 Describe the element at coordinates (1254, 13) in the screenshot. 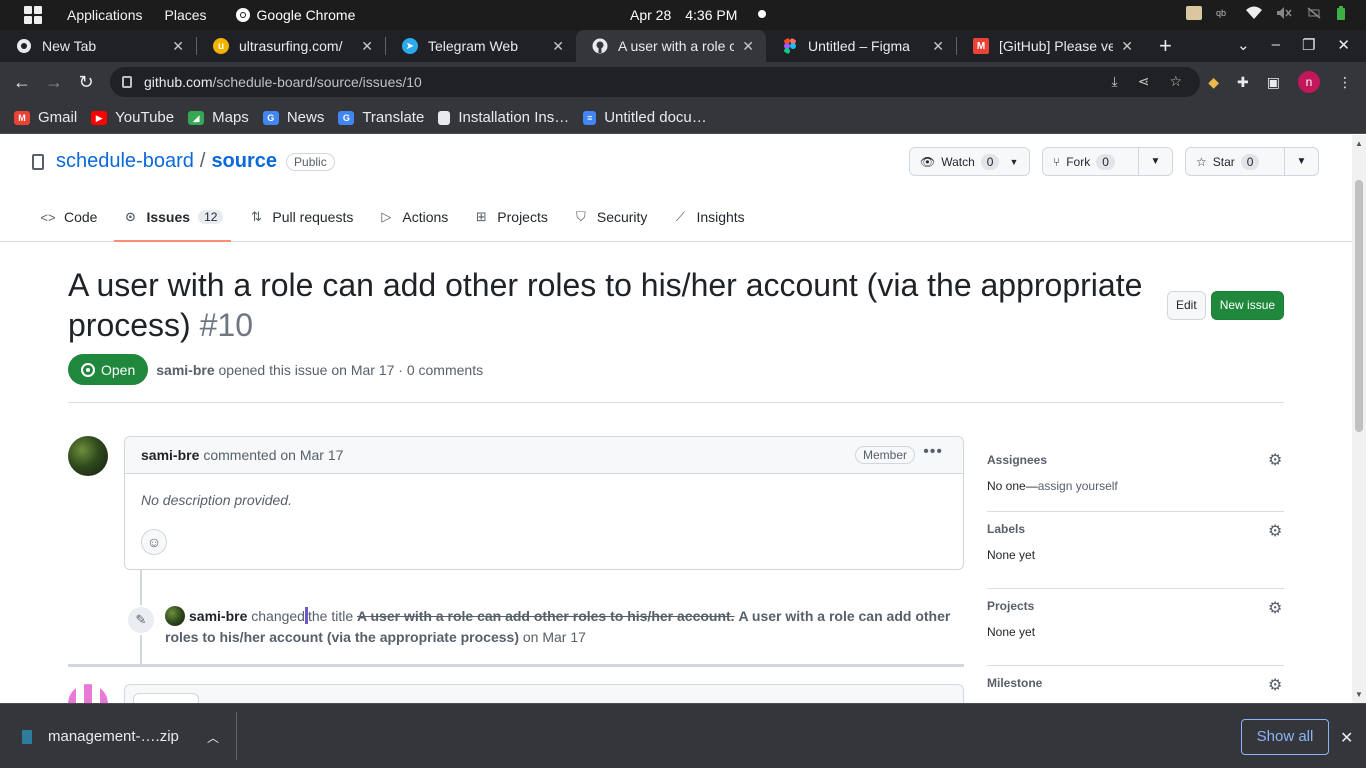

I see `wifi-icon` at that location.